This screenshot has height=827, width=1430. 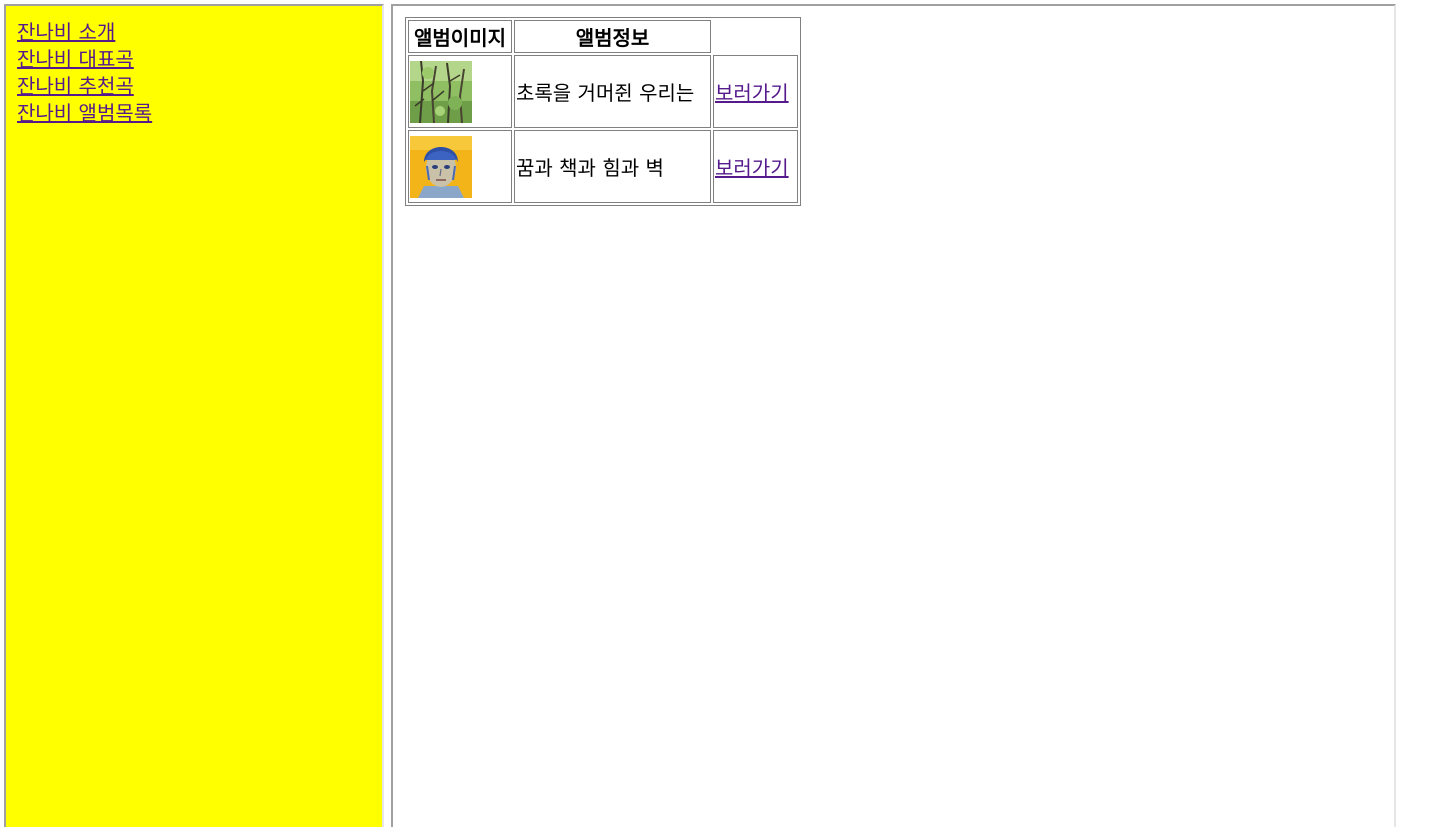 What do you see at coordinates (612, 36) in the screenshot?
I see `header-album-info: 앨범정보` at bounding box center [612, 36].